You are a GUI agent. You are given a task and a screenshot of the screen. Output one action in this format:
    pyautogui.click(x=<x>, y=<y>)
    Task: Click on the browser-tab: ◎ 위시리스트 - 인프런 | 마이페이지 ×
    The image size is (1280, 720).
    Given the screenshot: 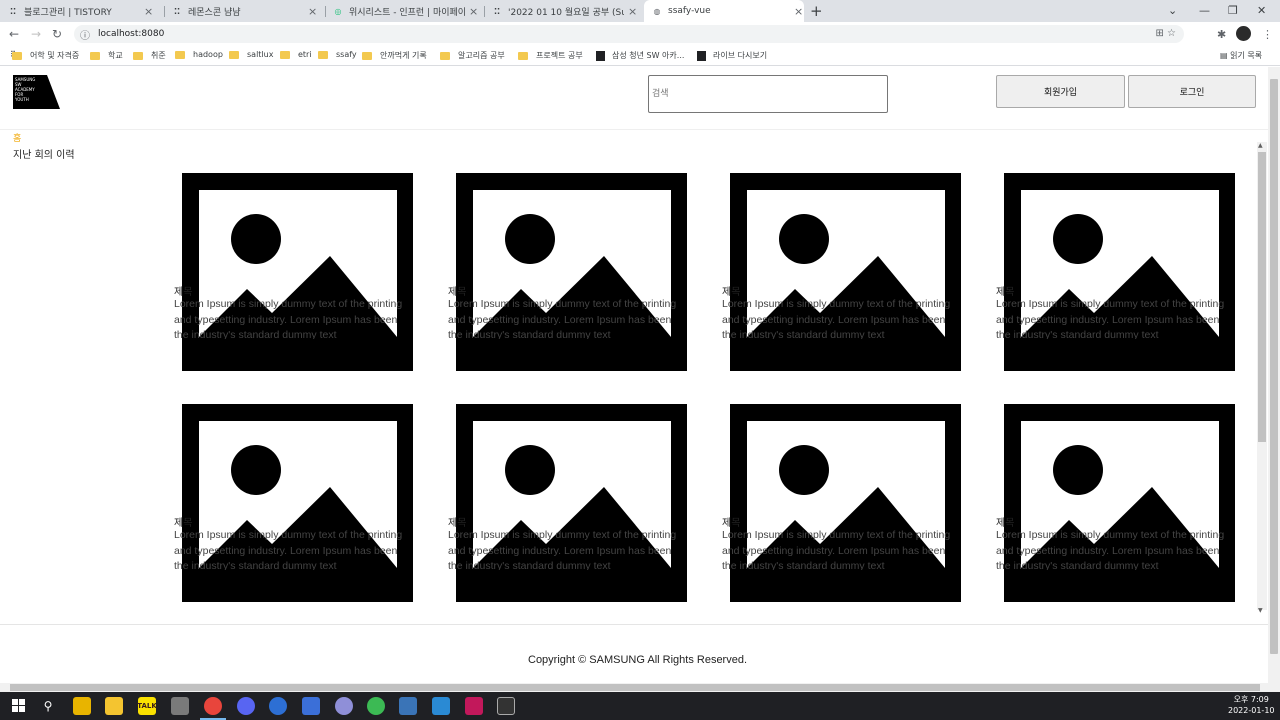 What is the action you would take?
    pyautogui.click(x=408, y=11)
    